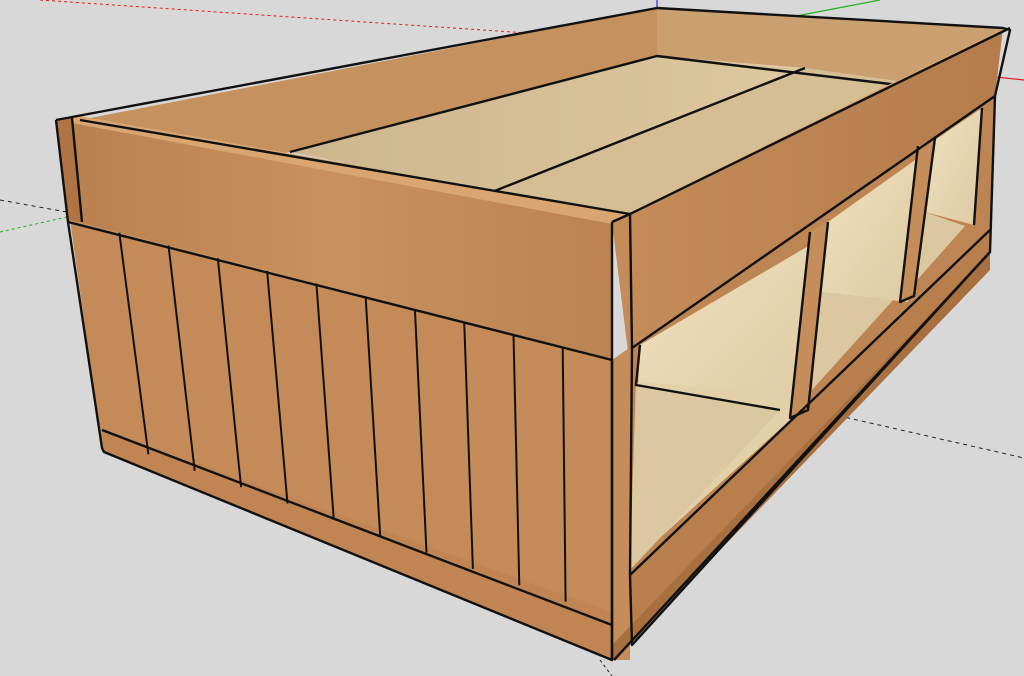 This screenshot has height=676, width=1024. Describe the element at coordinates (606, 667) in the screenshot. I see `inference-line-bottom` at that location.